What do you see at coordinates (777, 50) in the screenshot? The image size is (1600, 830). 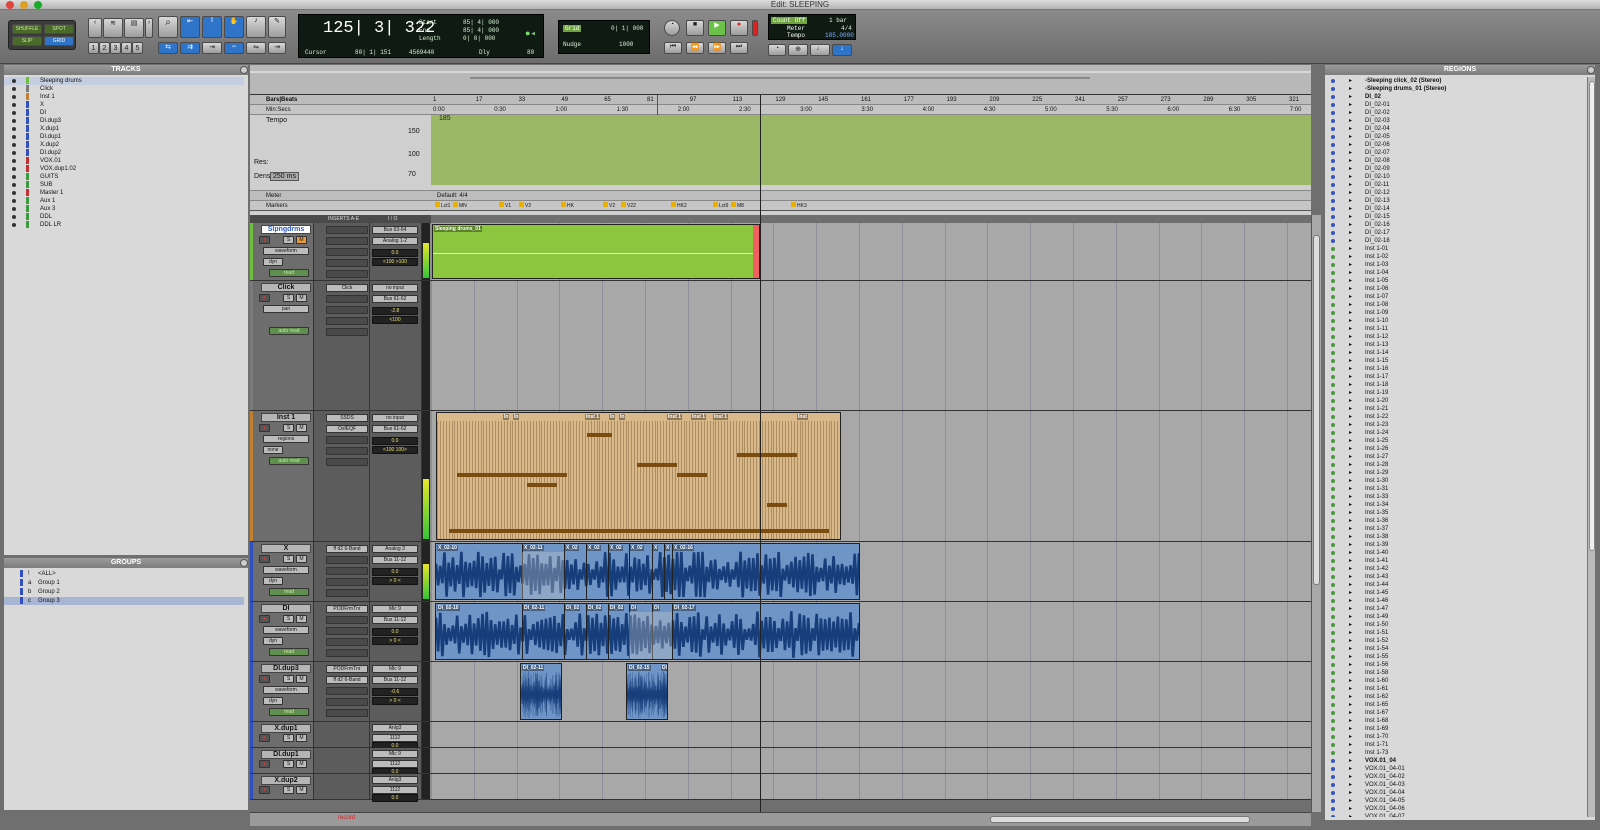 I see `metronome-icon: ◔` at bounding box center [777, 50].